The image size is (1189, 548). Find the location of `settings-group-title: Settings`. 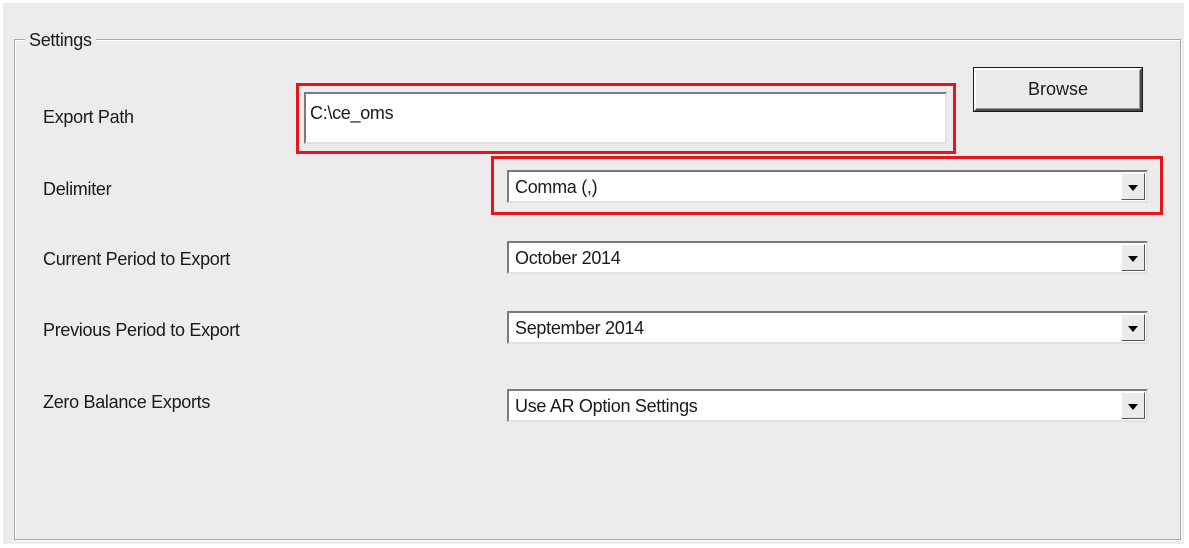

settings-group-title: Settings is located at coordinates (60, 40).